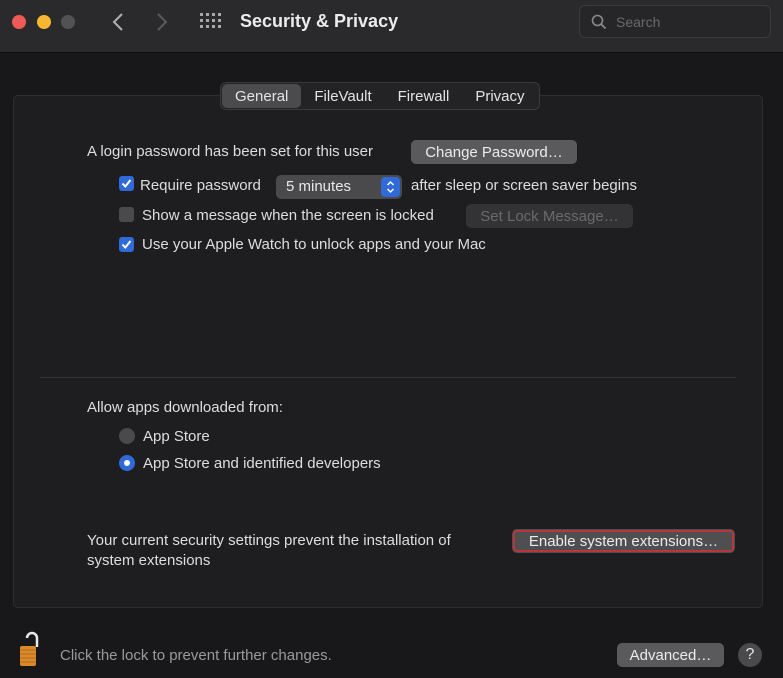  What do you see at coordinates (390, 187) in the screenshot?
I see `updown-chevron-icon` at bounding box center [390, 187].